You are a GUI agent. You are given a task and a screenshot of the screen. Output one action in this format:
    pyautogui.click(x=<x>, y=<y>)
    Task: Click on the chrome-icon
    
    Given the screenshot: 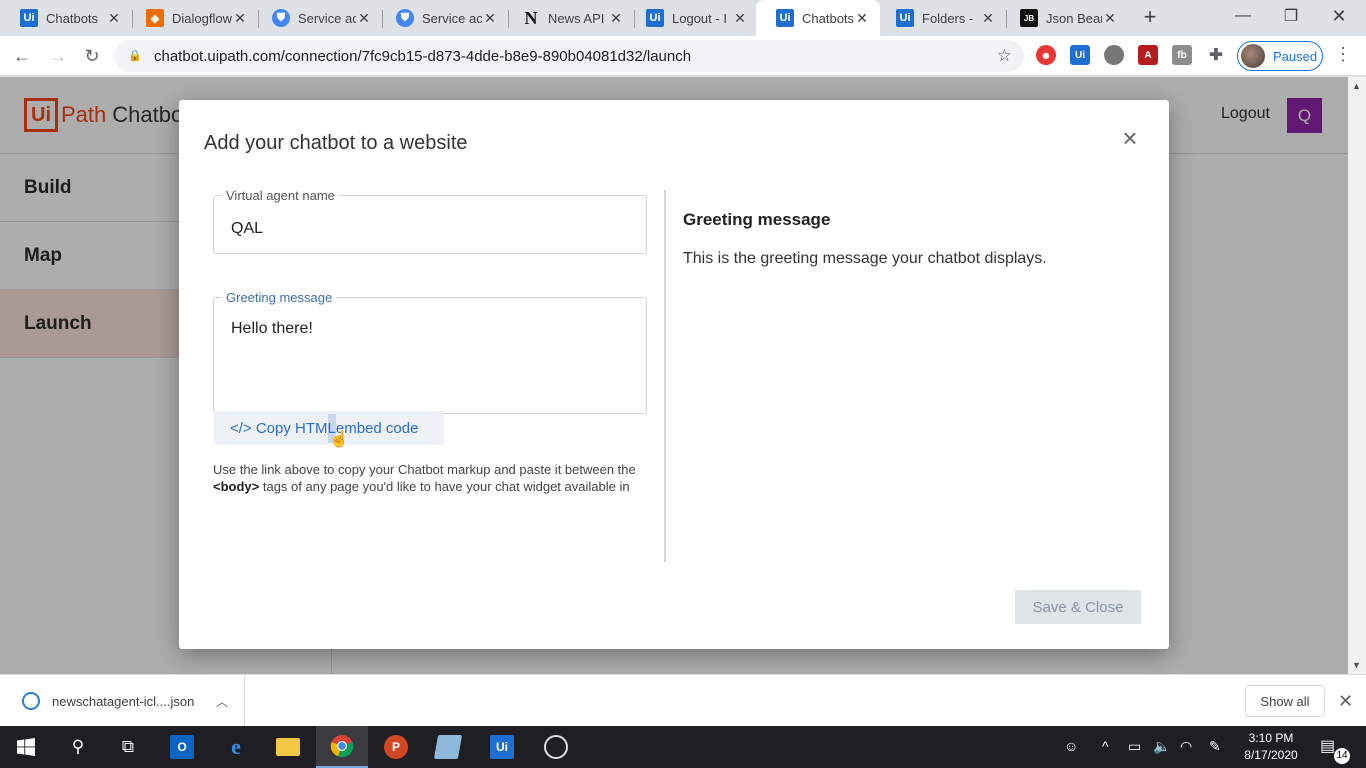 What is the action you would take?
    pyautogui.click(x=342, y=747)
    